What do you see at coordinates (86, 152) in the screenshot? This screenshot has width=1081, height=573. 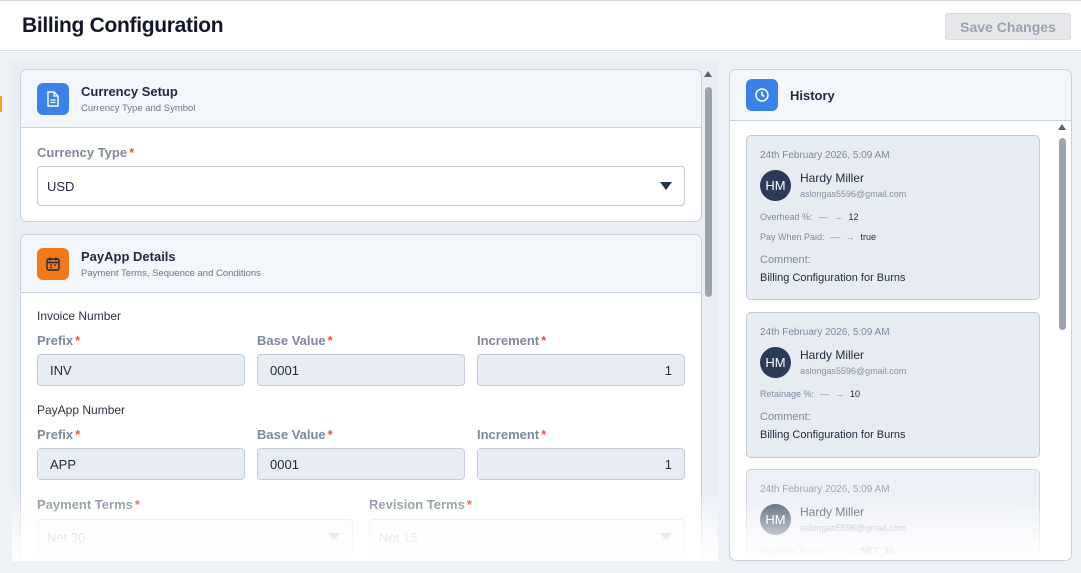 I see `currency-type-label: Currency Type *` at bounding box center [86, 152].